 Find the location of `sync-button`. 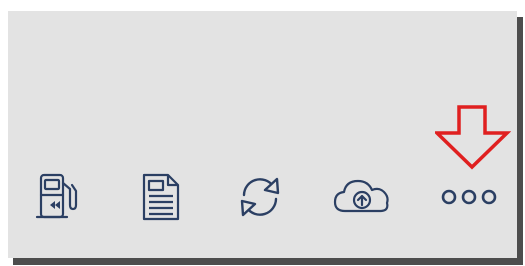

sync-button is located at coordinates (260, 197).